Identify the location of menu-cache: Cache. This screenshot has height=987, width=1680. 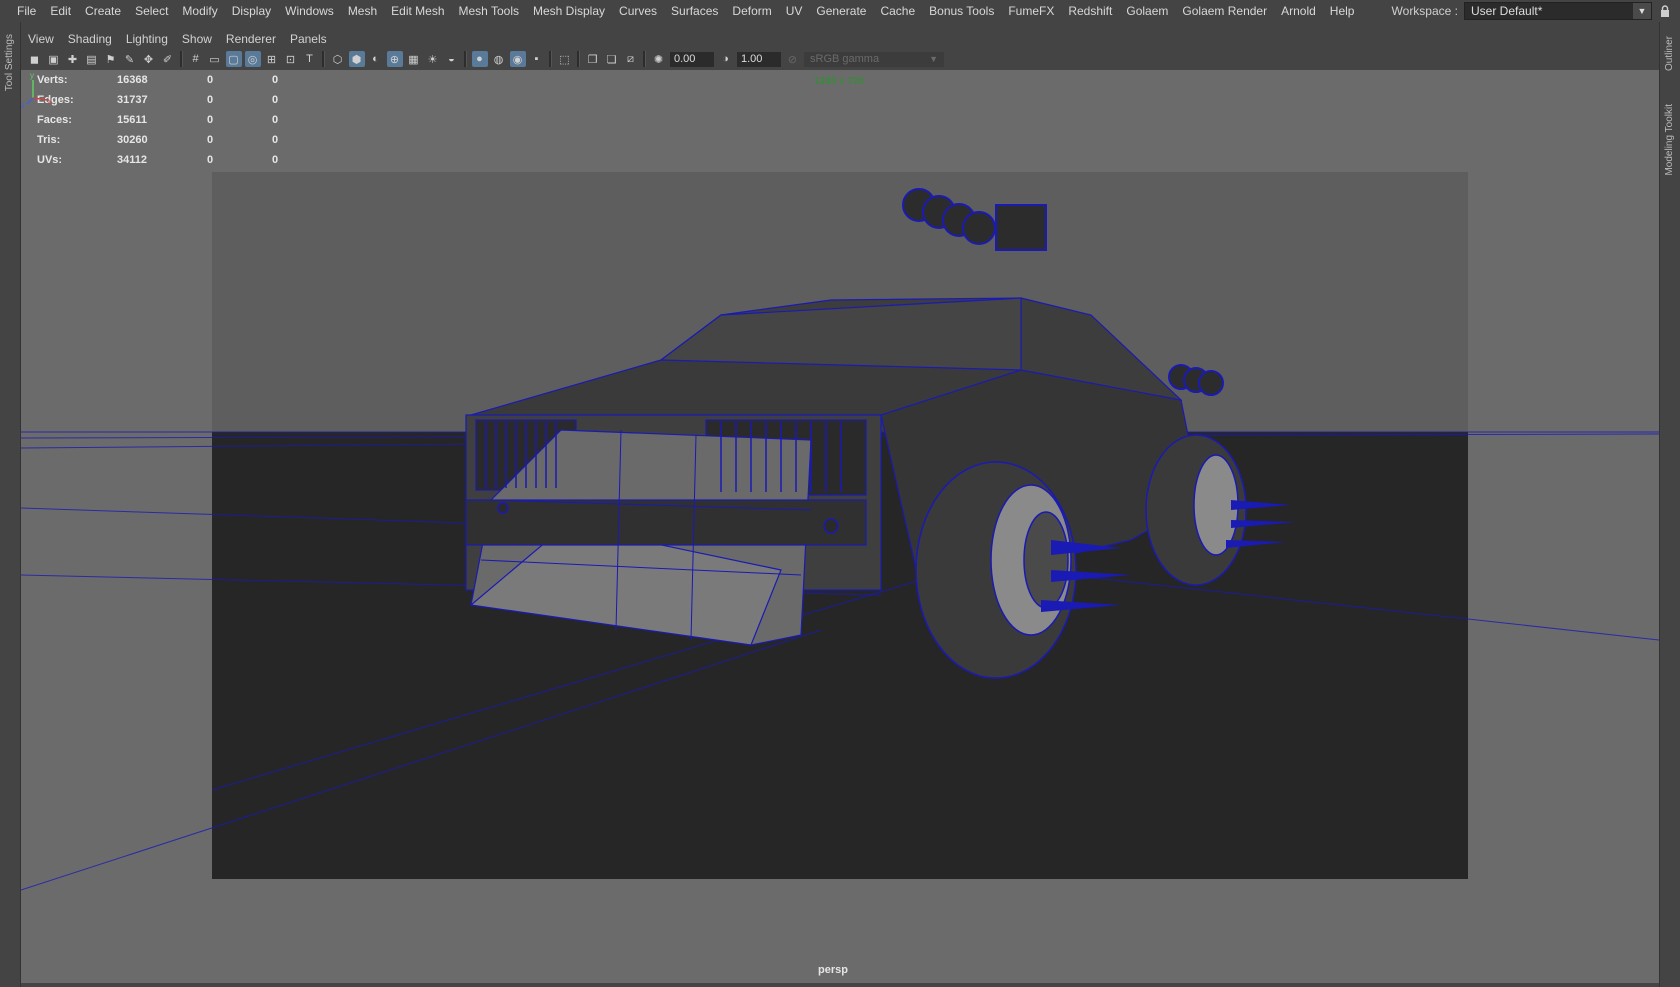
(897, 11).